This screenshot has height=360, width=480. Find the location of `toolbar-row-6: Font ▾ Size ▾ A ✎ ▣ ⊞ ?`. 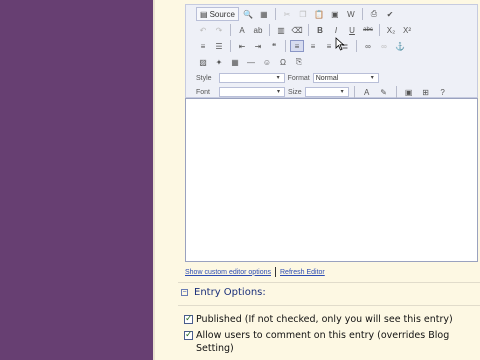

toolbar-row-6: Font ▾ Size ▾ A ✎ ▣ ⊞ ? is located at coordinates (323, 92).